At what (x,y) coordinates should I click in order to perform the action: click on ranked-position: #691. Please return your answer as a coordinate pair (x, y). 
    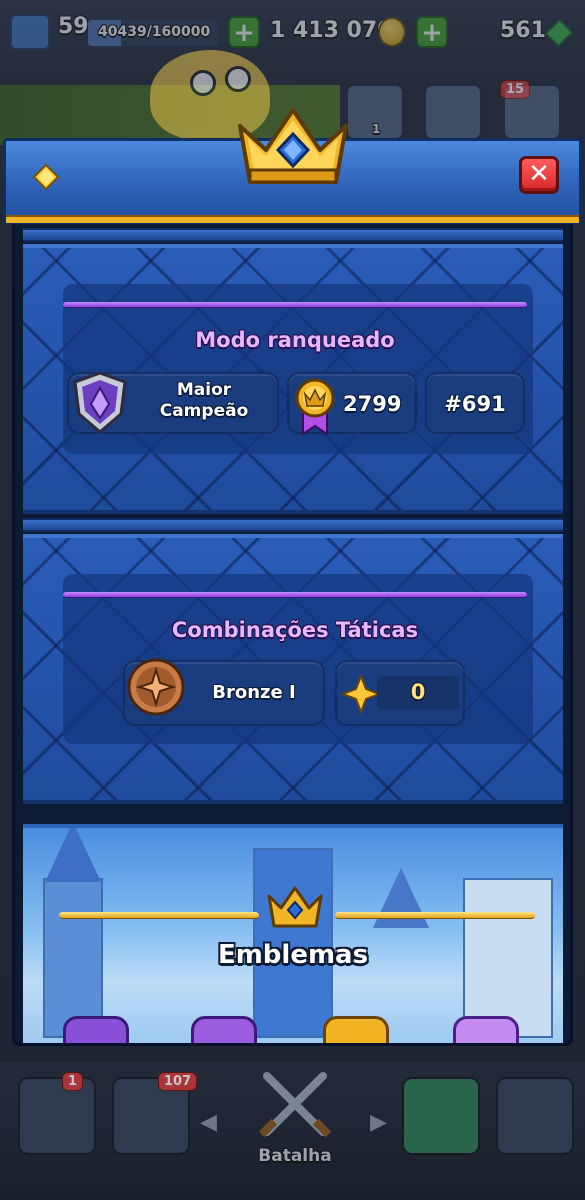
    Looking at the image, I should click on (475, 404).